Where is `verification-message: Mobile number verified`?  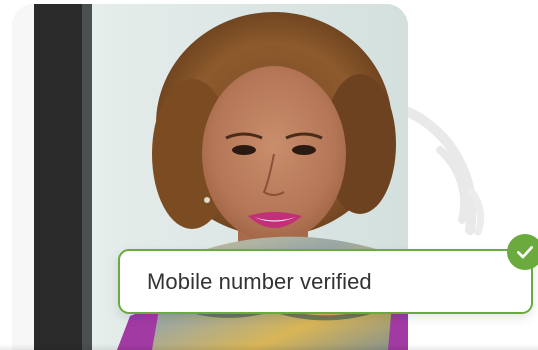 verification-message: Mobile number verified is located at coordinates (259, 281).